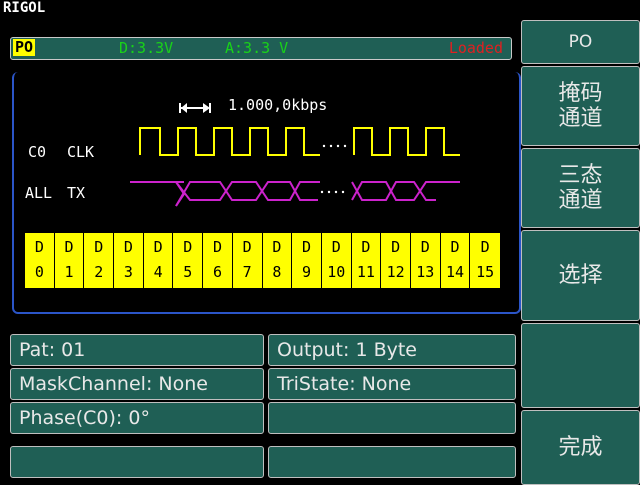 The height and width of the screenshot is (485, 640). I want to click on signal-name-clk: CLK, so click(81, 152).